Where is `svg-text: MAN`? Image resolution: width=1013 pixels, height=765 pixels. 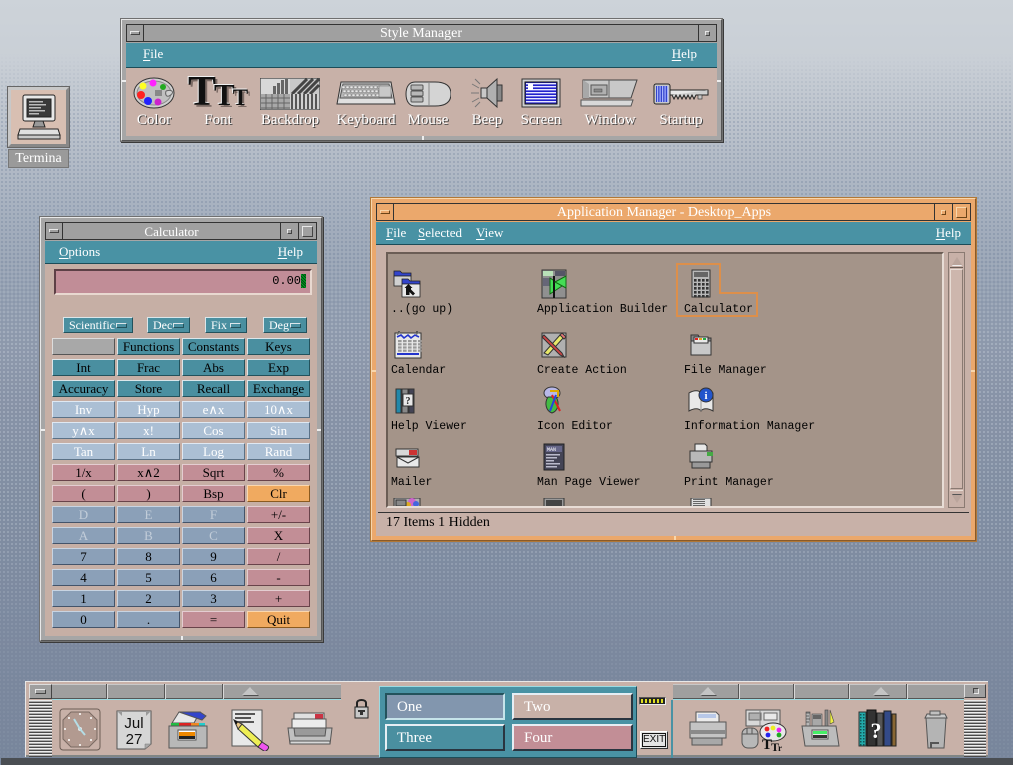 svg-text: MAN is located at coordinates (551, 450).